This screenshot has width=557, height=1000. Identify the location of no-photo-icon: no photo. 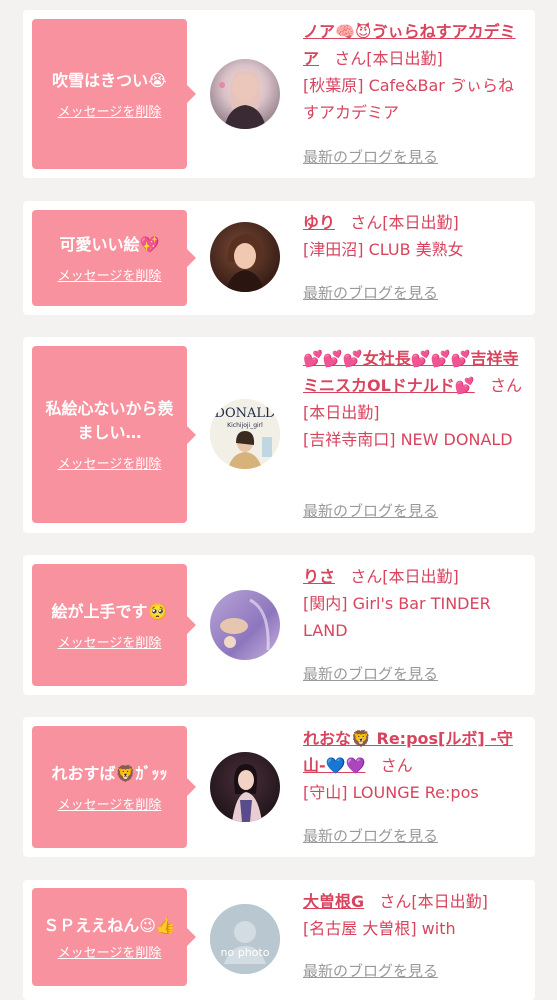
(245, 939).